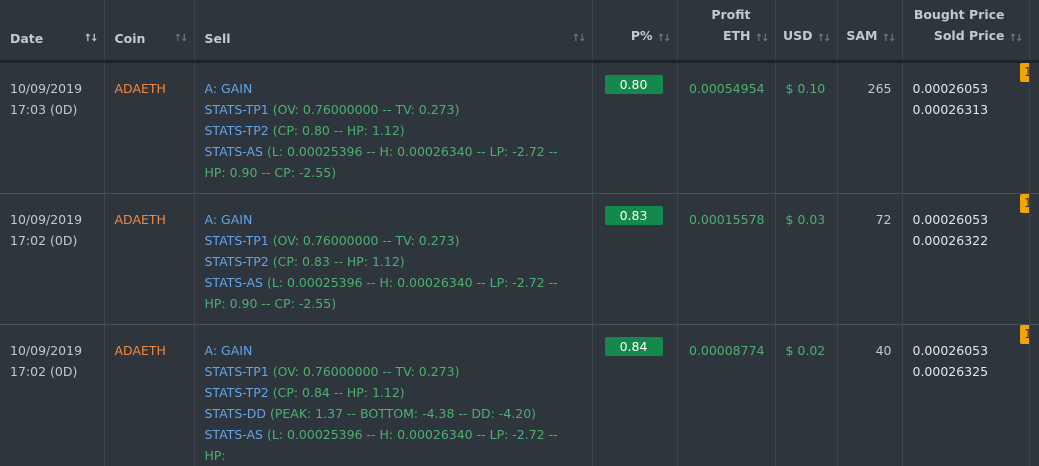 This screenshot has width=1039, height=466. What do you see at coordinates (52, 240) in the screenshot?
I see `sale-time: 17:02 (0D)` at bounding box center [52, 240].